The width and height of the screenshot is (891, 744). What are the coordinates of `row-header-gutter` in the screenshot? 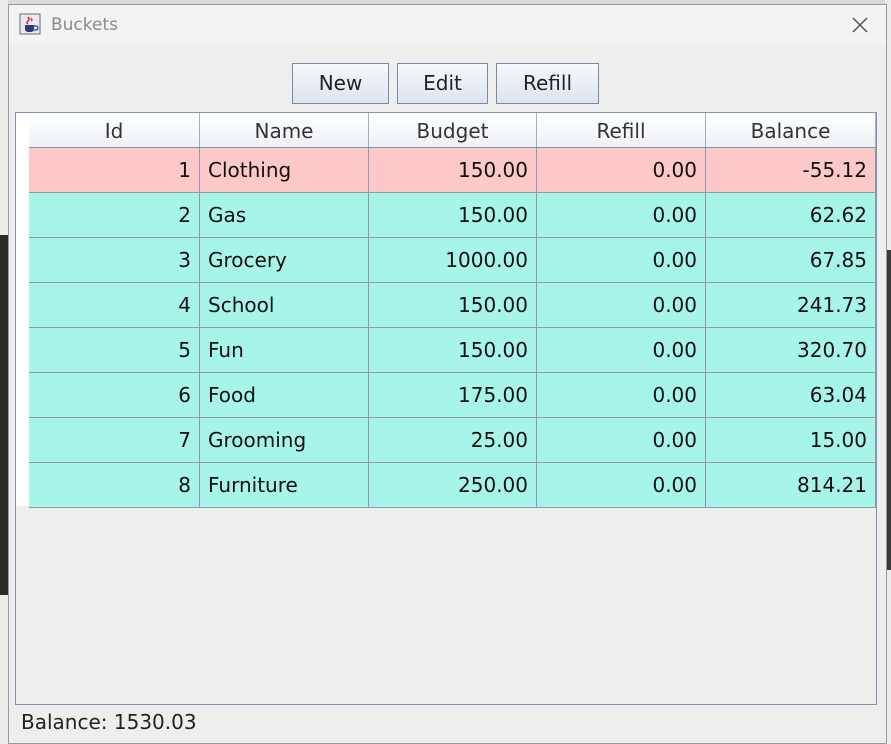 It's located at (23, 309).